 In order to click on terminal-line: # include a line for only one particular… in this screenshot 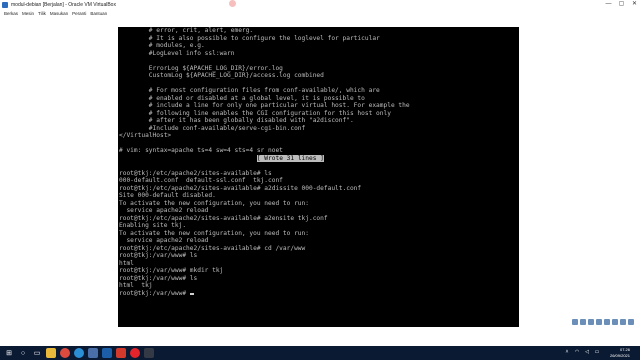, I will do `click(264, 105)`.